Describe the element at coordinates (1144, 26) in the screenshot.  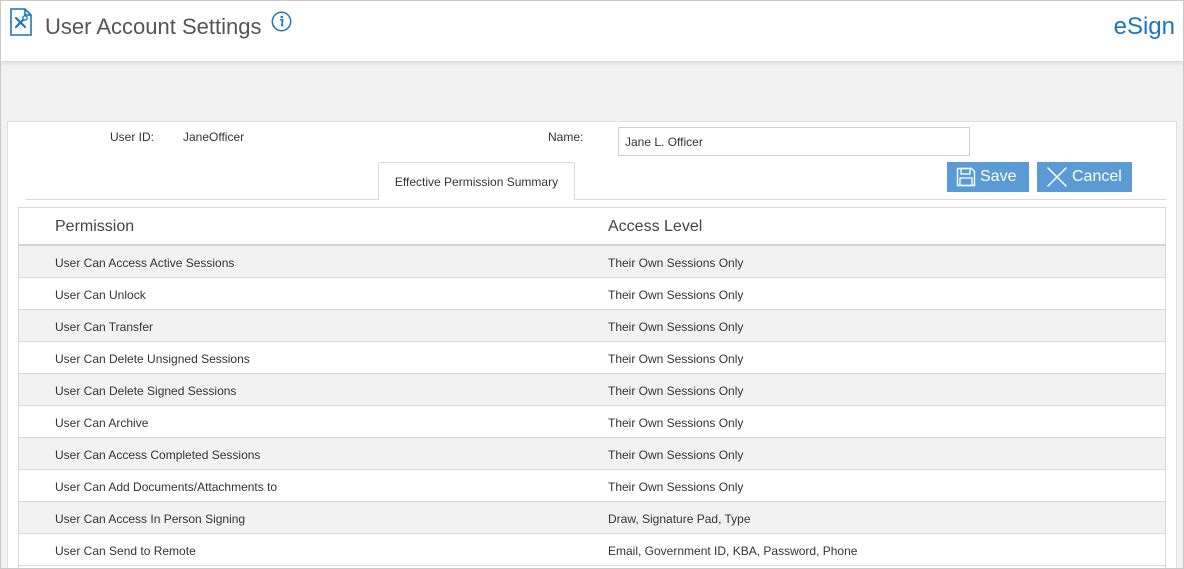
I see `brand-logo: eSign` at that location.